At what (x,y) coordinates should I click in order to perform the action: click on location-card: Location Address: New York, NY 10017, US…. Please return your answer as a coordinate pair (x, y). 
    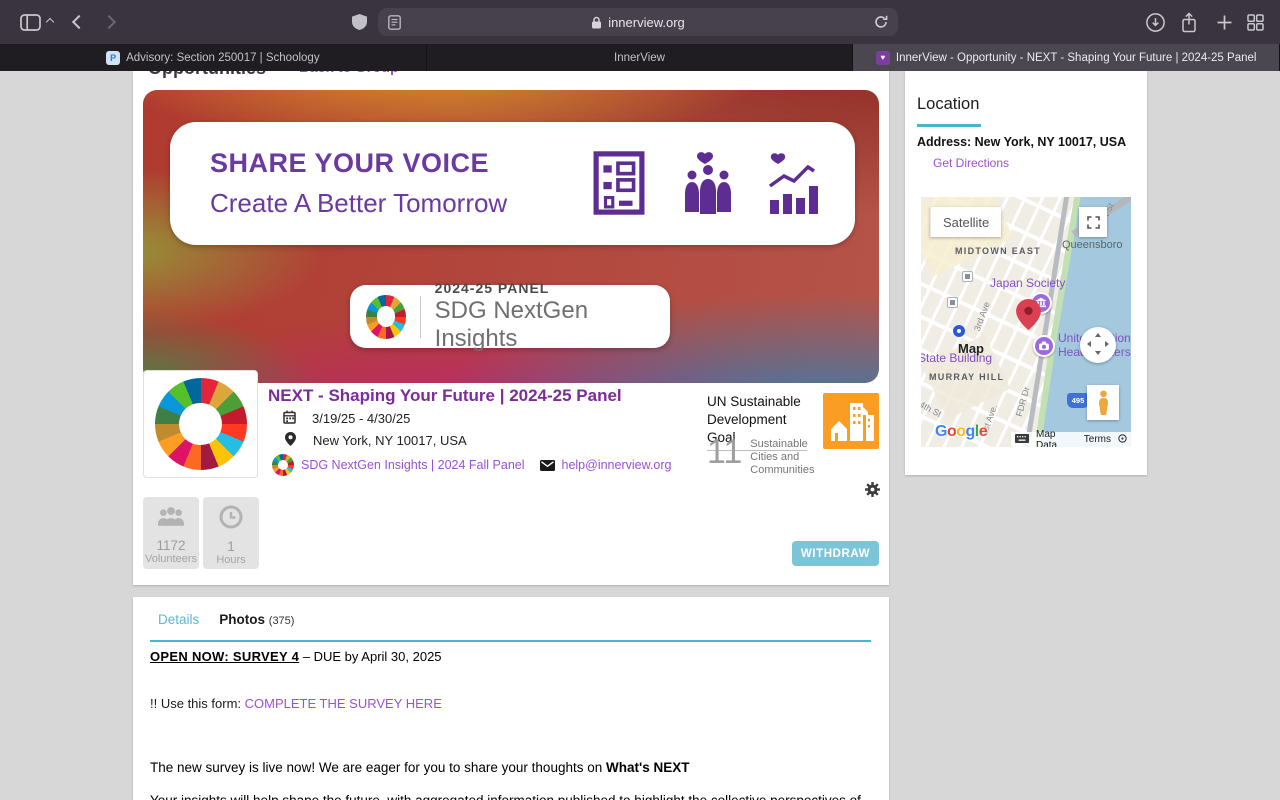
    Looking at the image, I should click on (1026, 273).